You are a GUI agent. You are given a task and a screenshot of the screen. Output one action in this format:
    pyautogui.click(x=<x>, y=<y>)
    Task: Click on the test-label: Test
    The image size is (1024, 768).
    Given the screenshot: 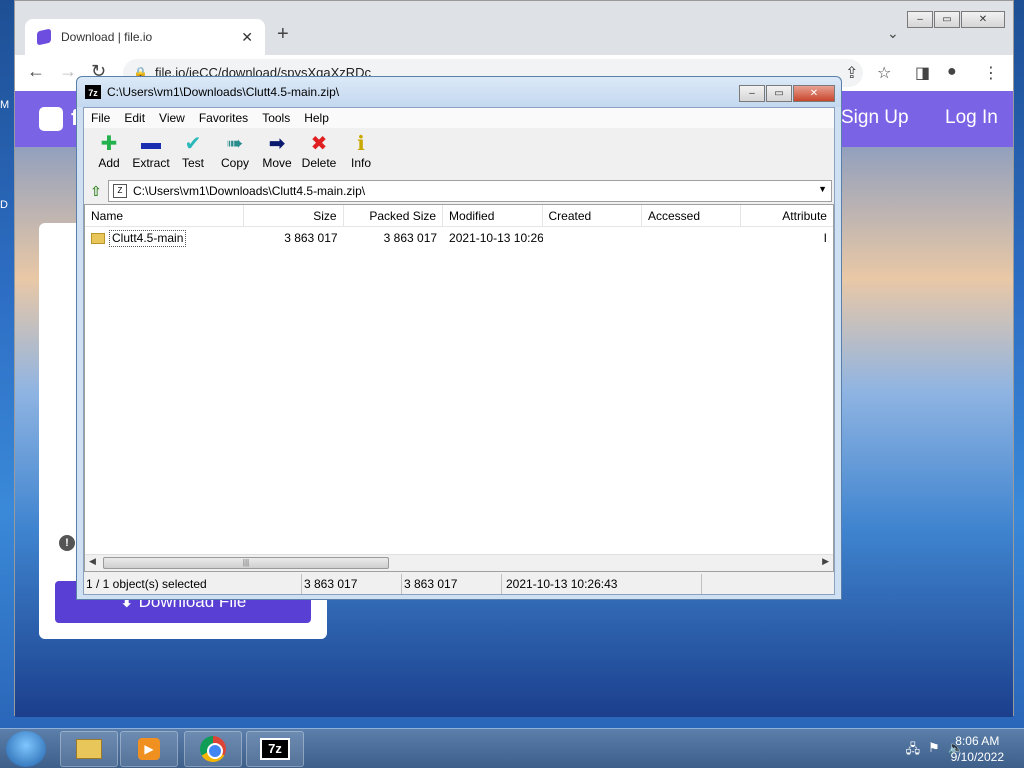 What is the action you would take?
    pyautogui.click(x=192, y=163)
    